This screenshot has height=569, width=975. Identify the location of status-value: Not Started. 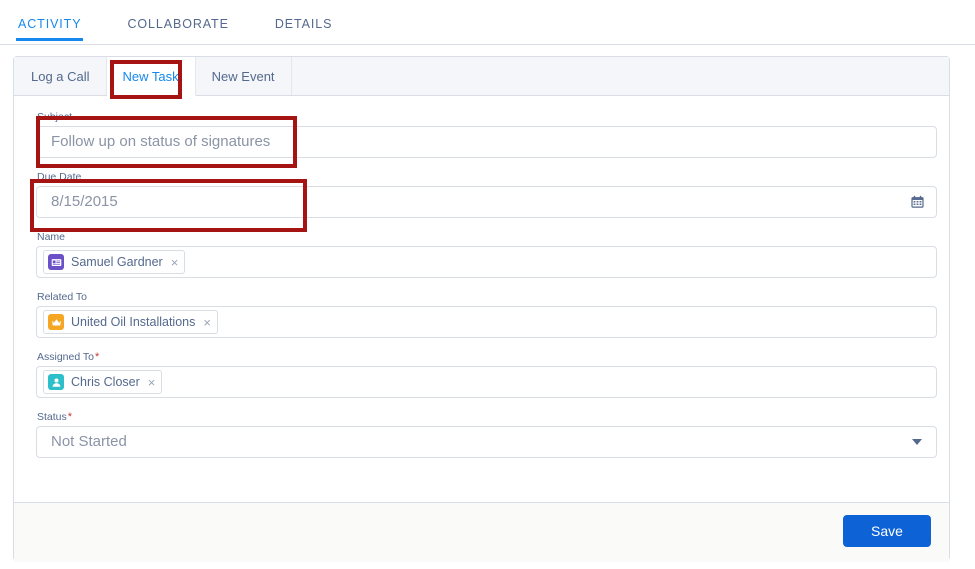
(89, 441).